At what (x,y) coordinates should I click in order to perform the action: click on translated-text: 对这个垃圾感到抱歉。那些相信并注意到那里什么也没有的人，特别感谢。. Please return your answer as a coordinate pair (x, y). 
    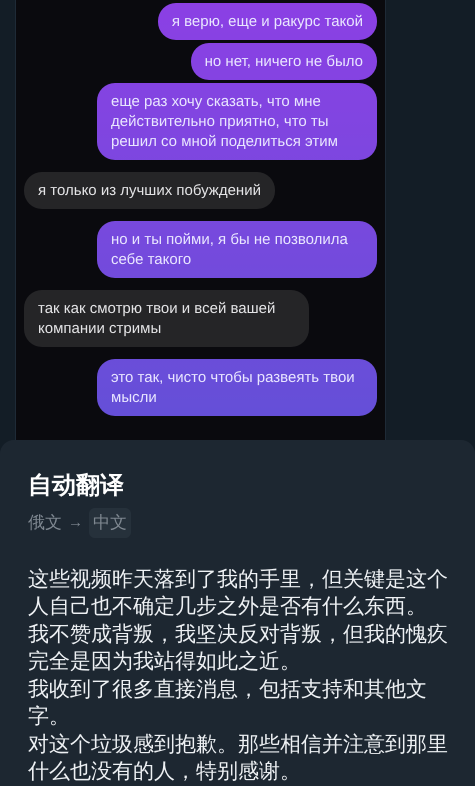
    Looking at the image, I should click on (238, 758).